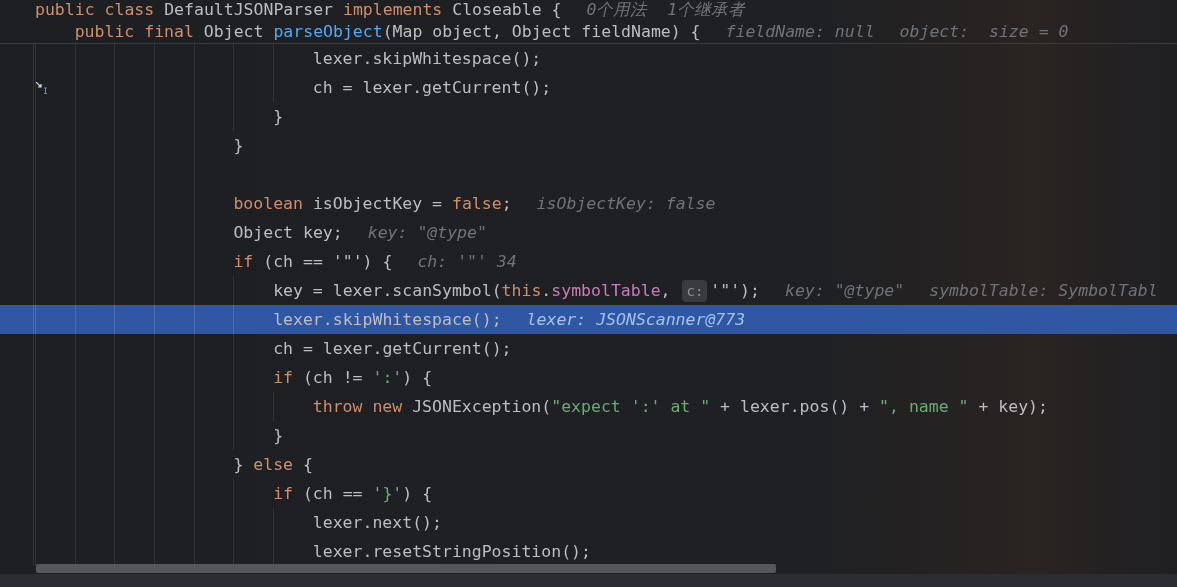 The width and height of the screenshot is (1177, 587). What do you see at coordinates (353, 493) in the screenshot?
I see `code-text: if (ch == '}') {` at bounding box center [353, 493].